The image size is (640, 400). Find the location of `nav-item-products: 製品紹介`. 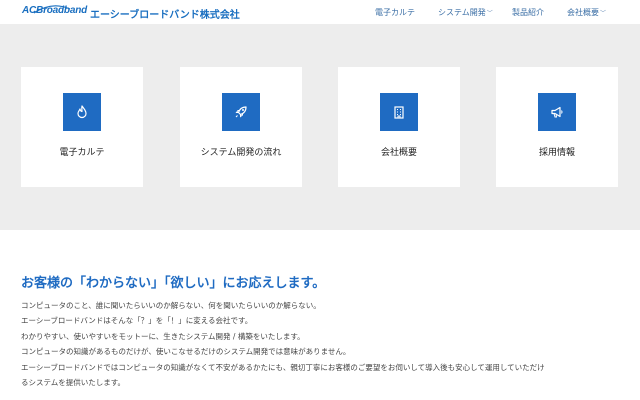

nav-item-products: 製品紹介 is located at coordinates (528, 12).